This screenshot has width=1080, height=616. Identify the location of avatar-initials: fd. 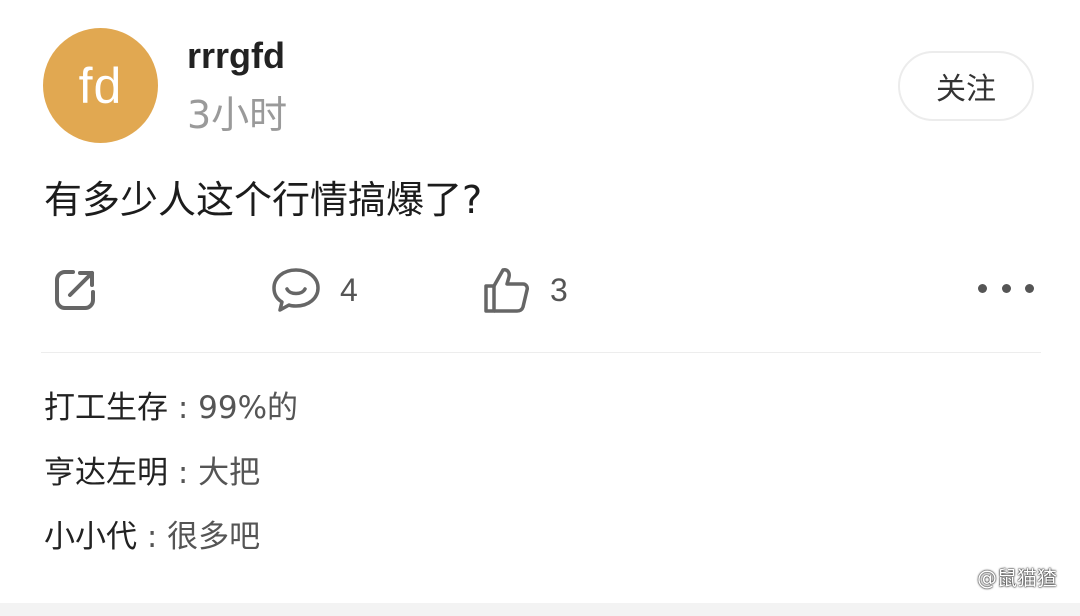
(100, 85).